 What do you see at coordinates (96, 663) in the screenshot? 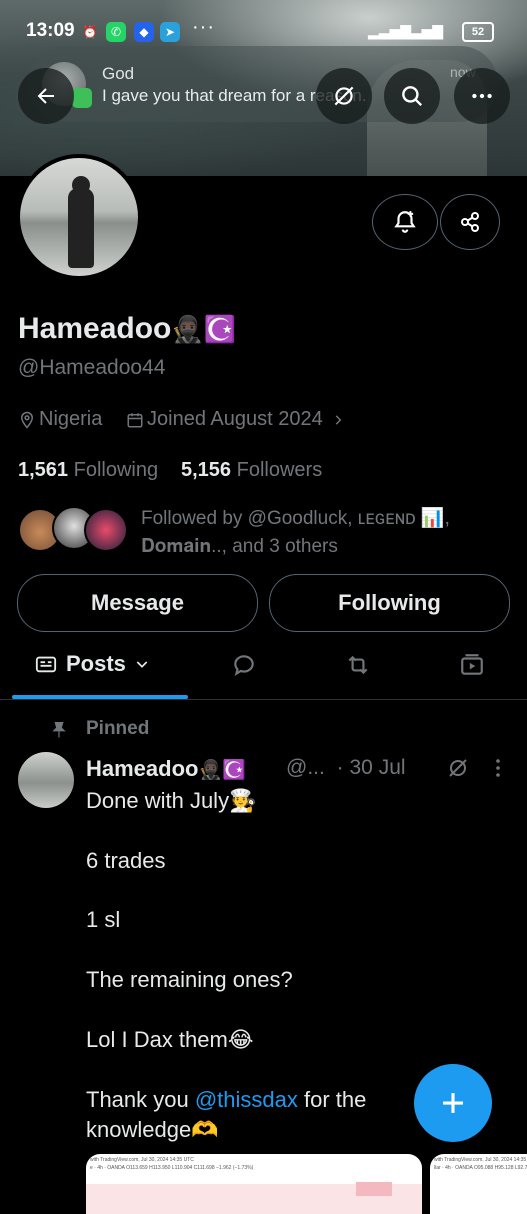
I see `tab-posts-label: Posts` at bounding box center [96, 663].